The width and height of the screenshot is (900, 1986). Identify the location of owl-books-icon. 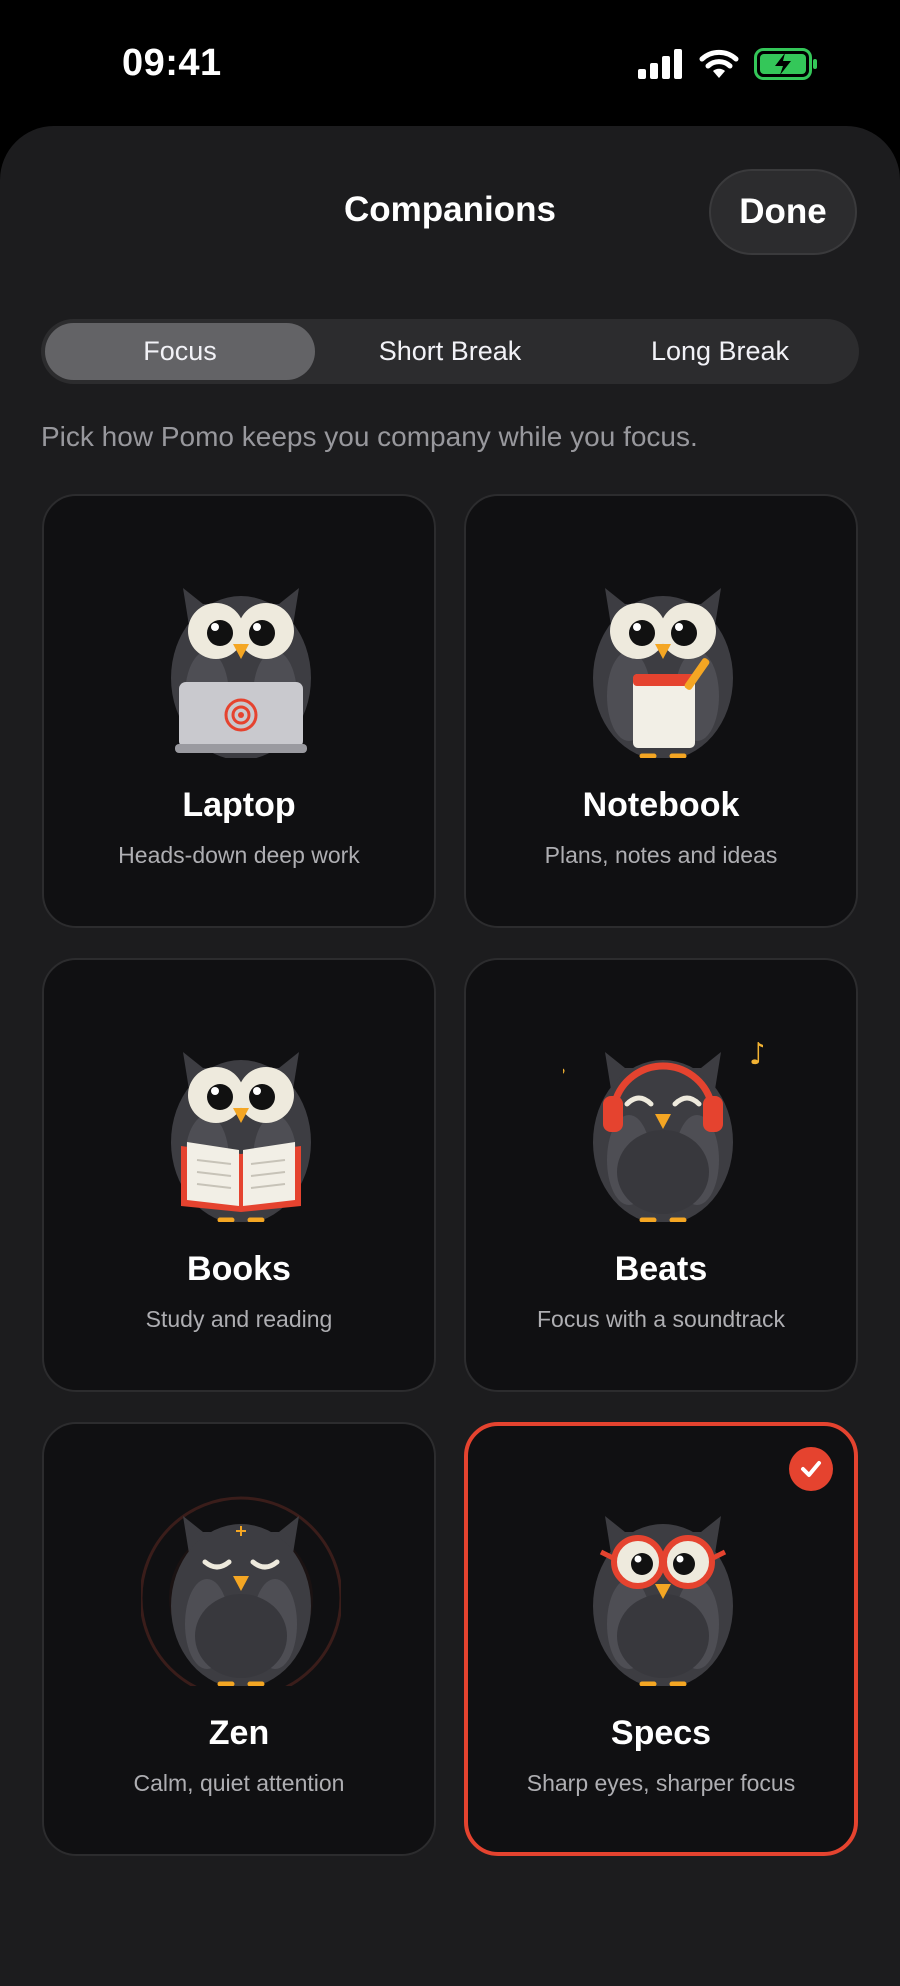
(241, 1137).